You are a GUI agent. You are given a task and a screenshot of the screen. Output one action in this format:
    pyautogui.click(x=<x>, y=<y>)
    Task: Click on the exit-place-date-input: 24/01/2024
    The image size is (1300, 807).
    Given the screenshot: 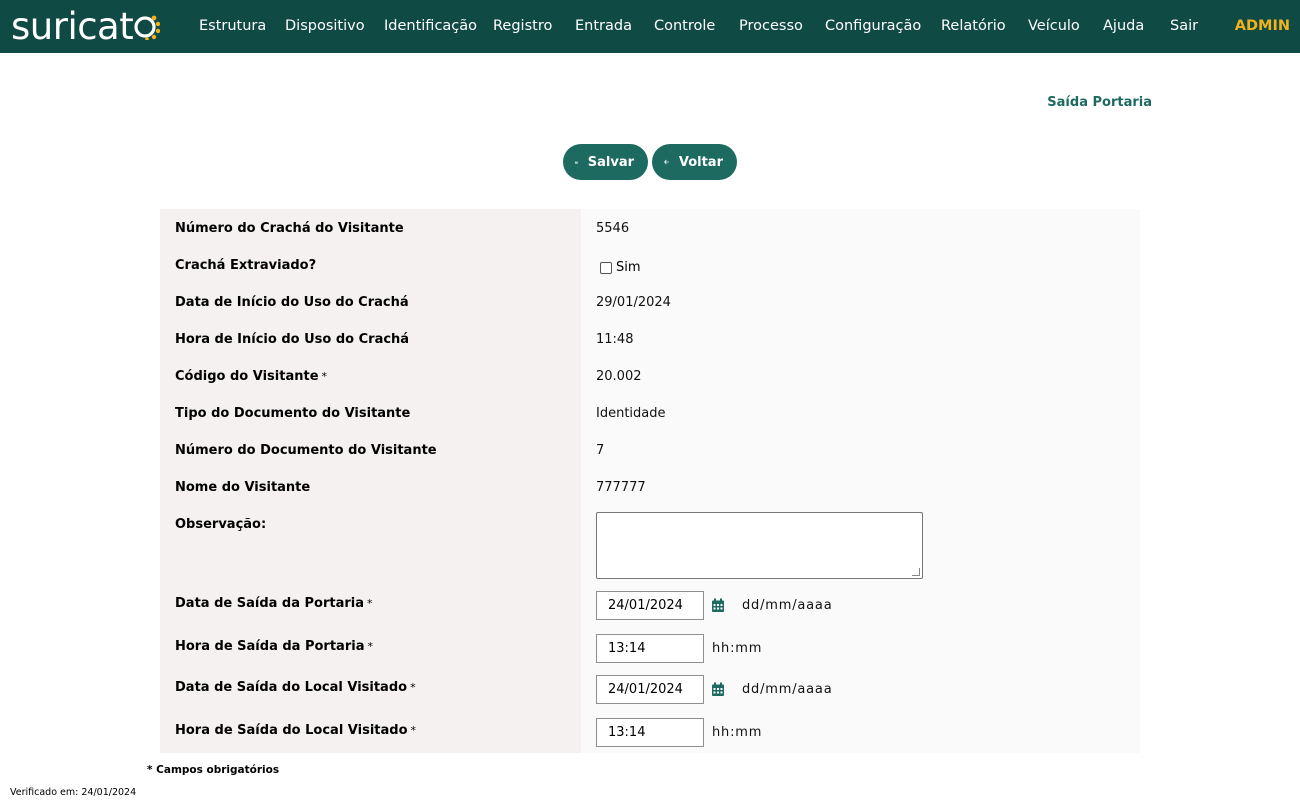 What is the action you would take?
    pyautogui.click(x=650, y=689)
    